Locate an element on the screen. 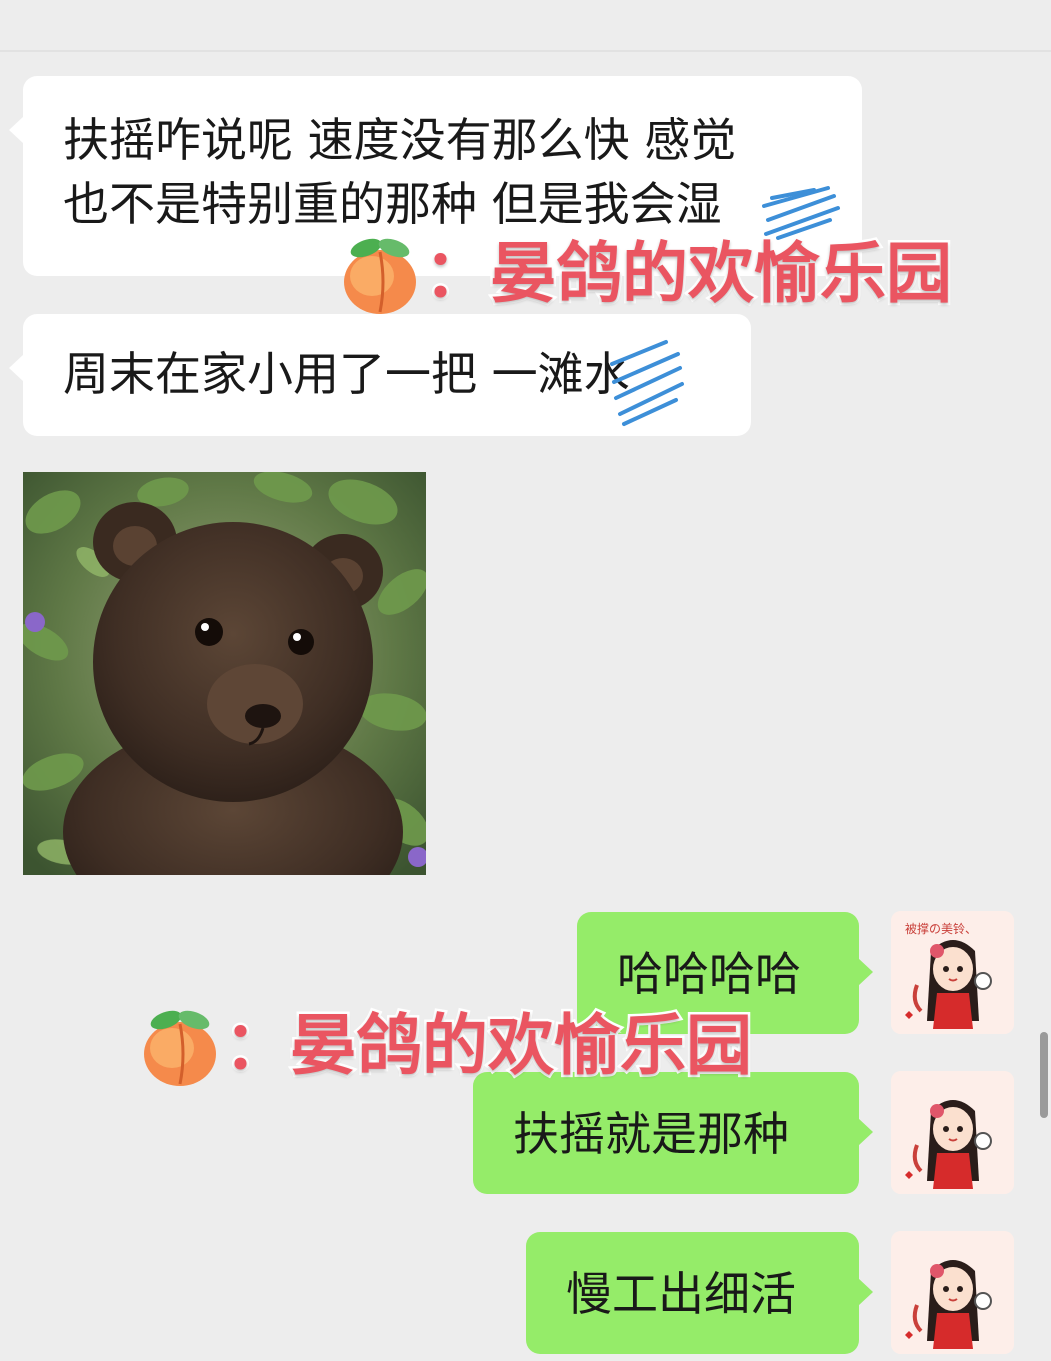 The image size is (1051, 1361). anime-girl-avatar-icon: 被撑の美铃、 is located at coordinates (952, 972).